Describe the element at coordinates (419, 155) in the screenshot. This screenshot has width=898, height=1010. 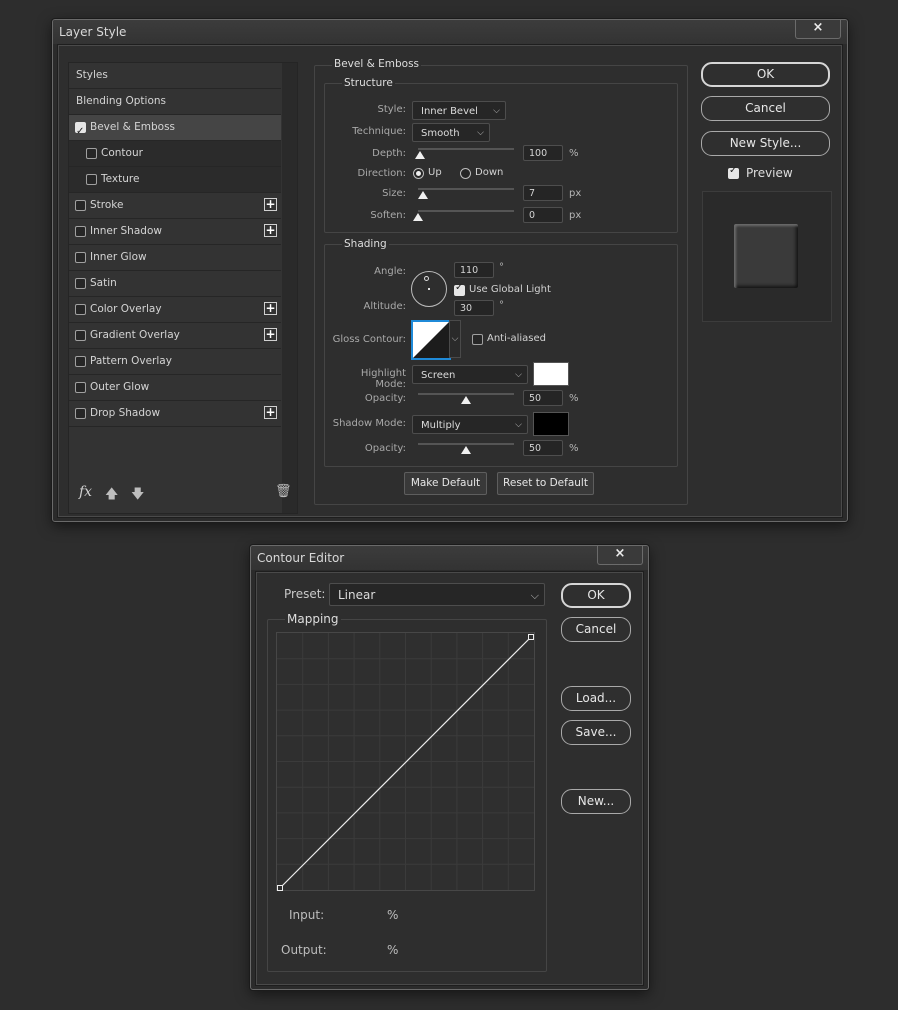
I see `depth-slider-thumb` at that location.